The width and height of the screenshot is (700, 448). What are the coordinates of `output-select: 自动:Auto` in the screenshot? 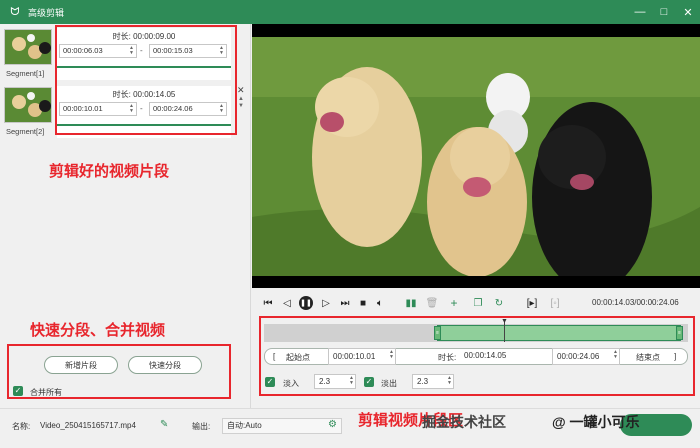 It's located at (282, 426).